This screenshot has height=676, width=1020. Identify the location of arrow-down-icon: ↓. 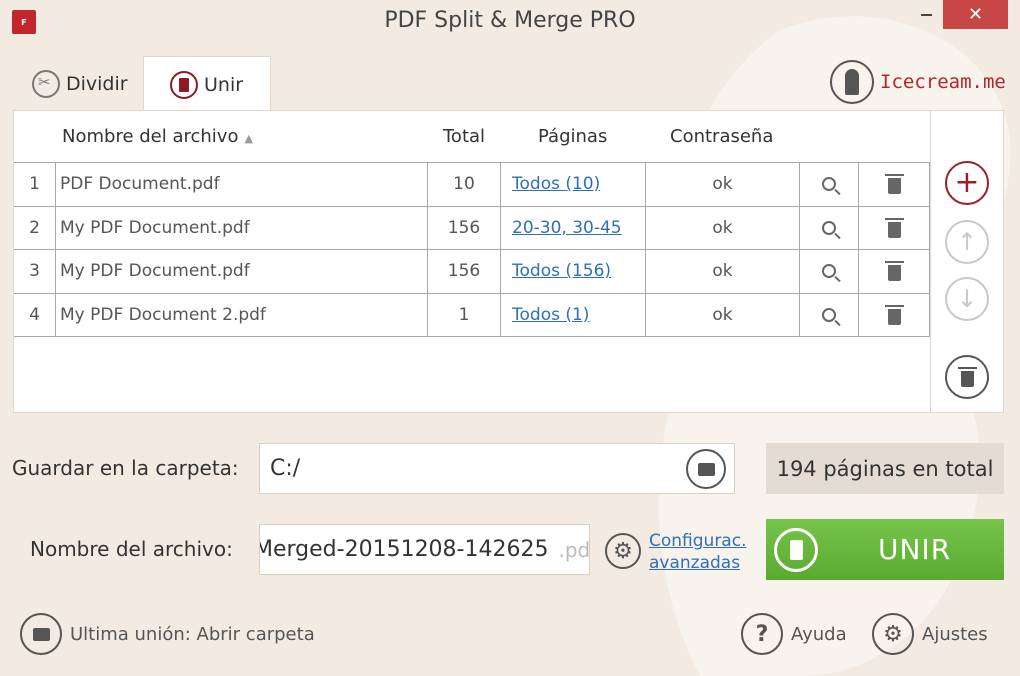
(967, 299).